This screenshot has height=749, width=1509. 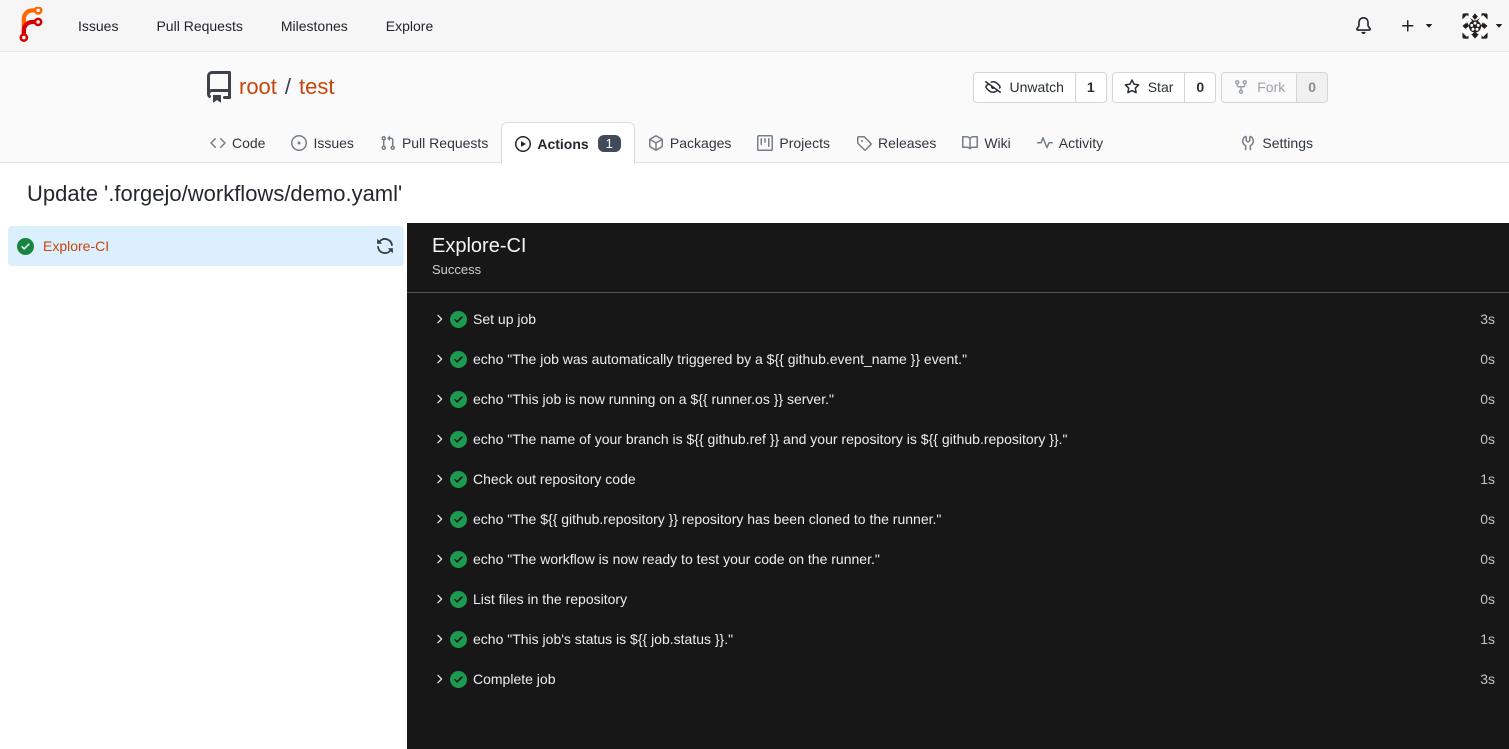 What do you see at coordinates (993, 87) in the screenshot?
I see `eye-slash-icon` at bounding box center [993, 87].